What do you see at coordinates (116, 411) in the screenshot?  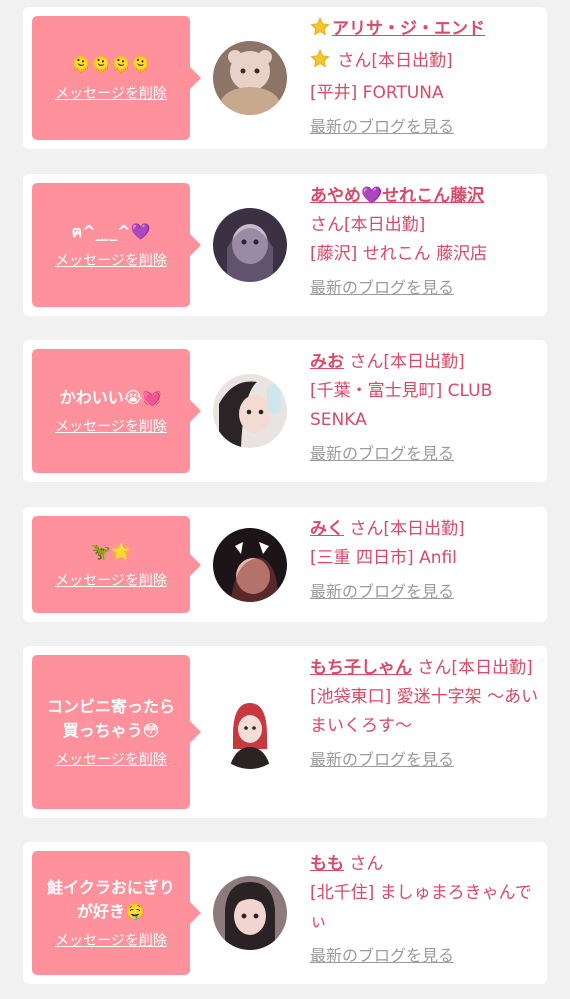 I see `message-bubble: かわいい😭💓 メッセージを削除` at bounding box center [116, 411].